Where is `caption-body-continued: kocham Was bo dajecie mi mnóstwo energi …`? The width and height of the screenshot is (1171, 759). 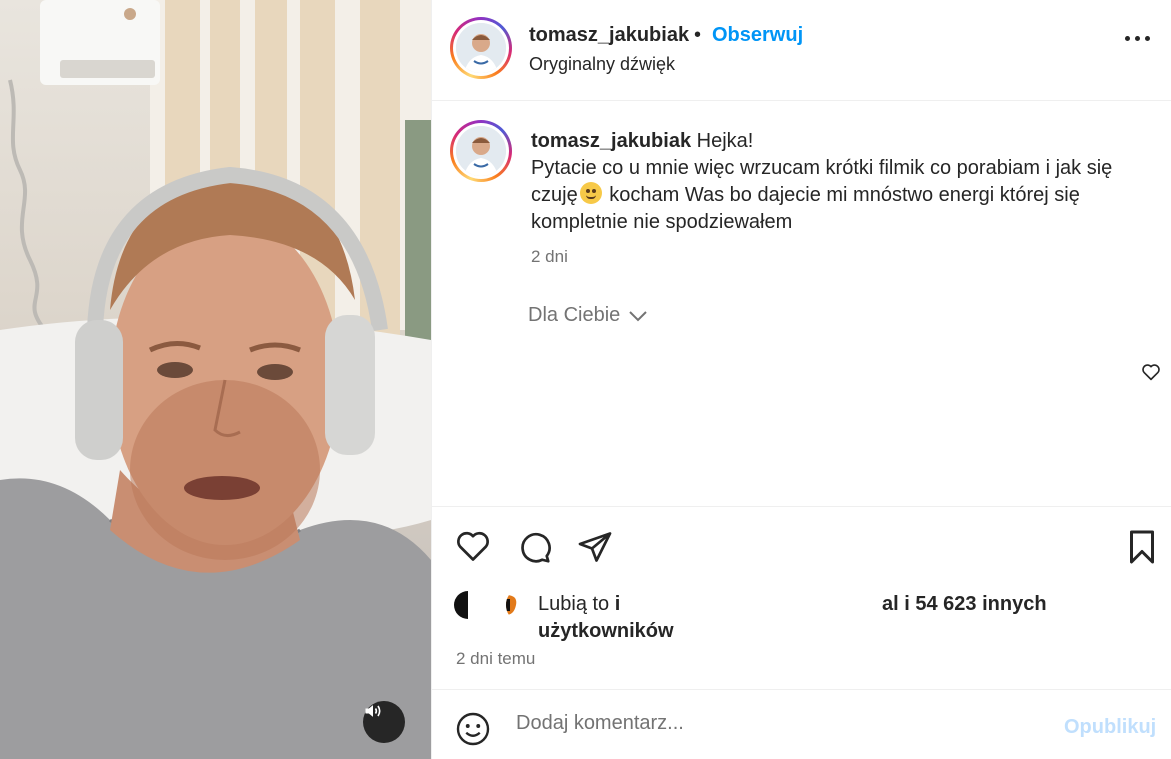 caption-body-continued: kocham Was bo dajecie mi mnóstwo energi … is located at coordinates (805, 208).